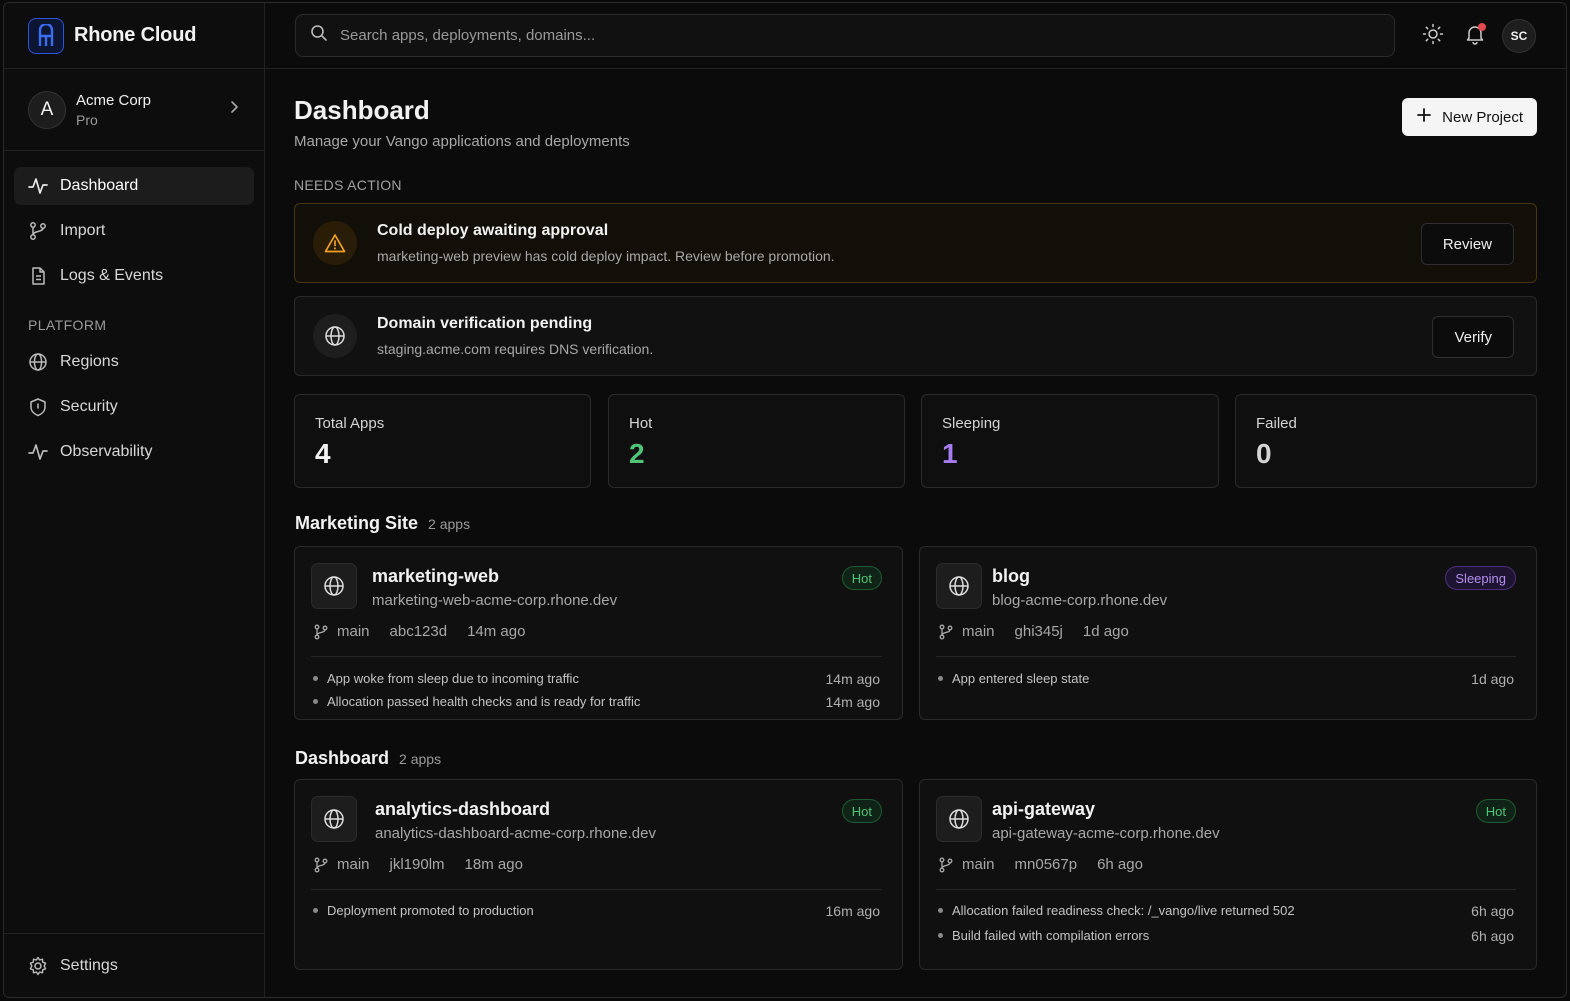 The width and height of the screenshot is (1570, 1001). Describe the element at coordinates (1475, 36) in the screenshot. I see `notifications-button` at that location.